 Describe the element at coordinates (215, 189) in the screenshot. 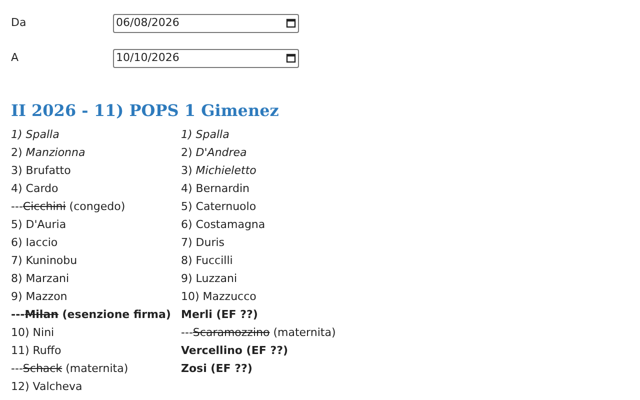

I see `roster-entry: 4) Bernardin` at that location.